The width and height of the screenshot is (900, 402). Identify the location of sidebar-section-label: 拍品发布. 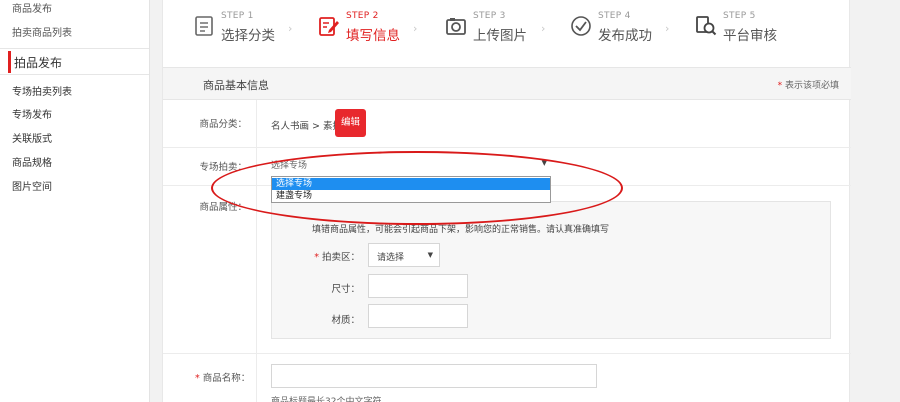
(38, 63).